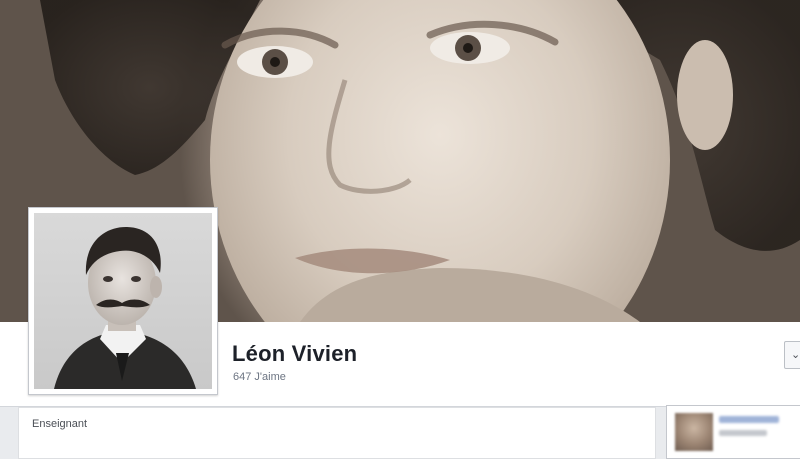  Describe the element at coordinates (337, 433) in the screenshot. I see `about-panel: Enseignant` at that location.